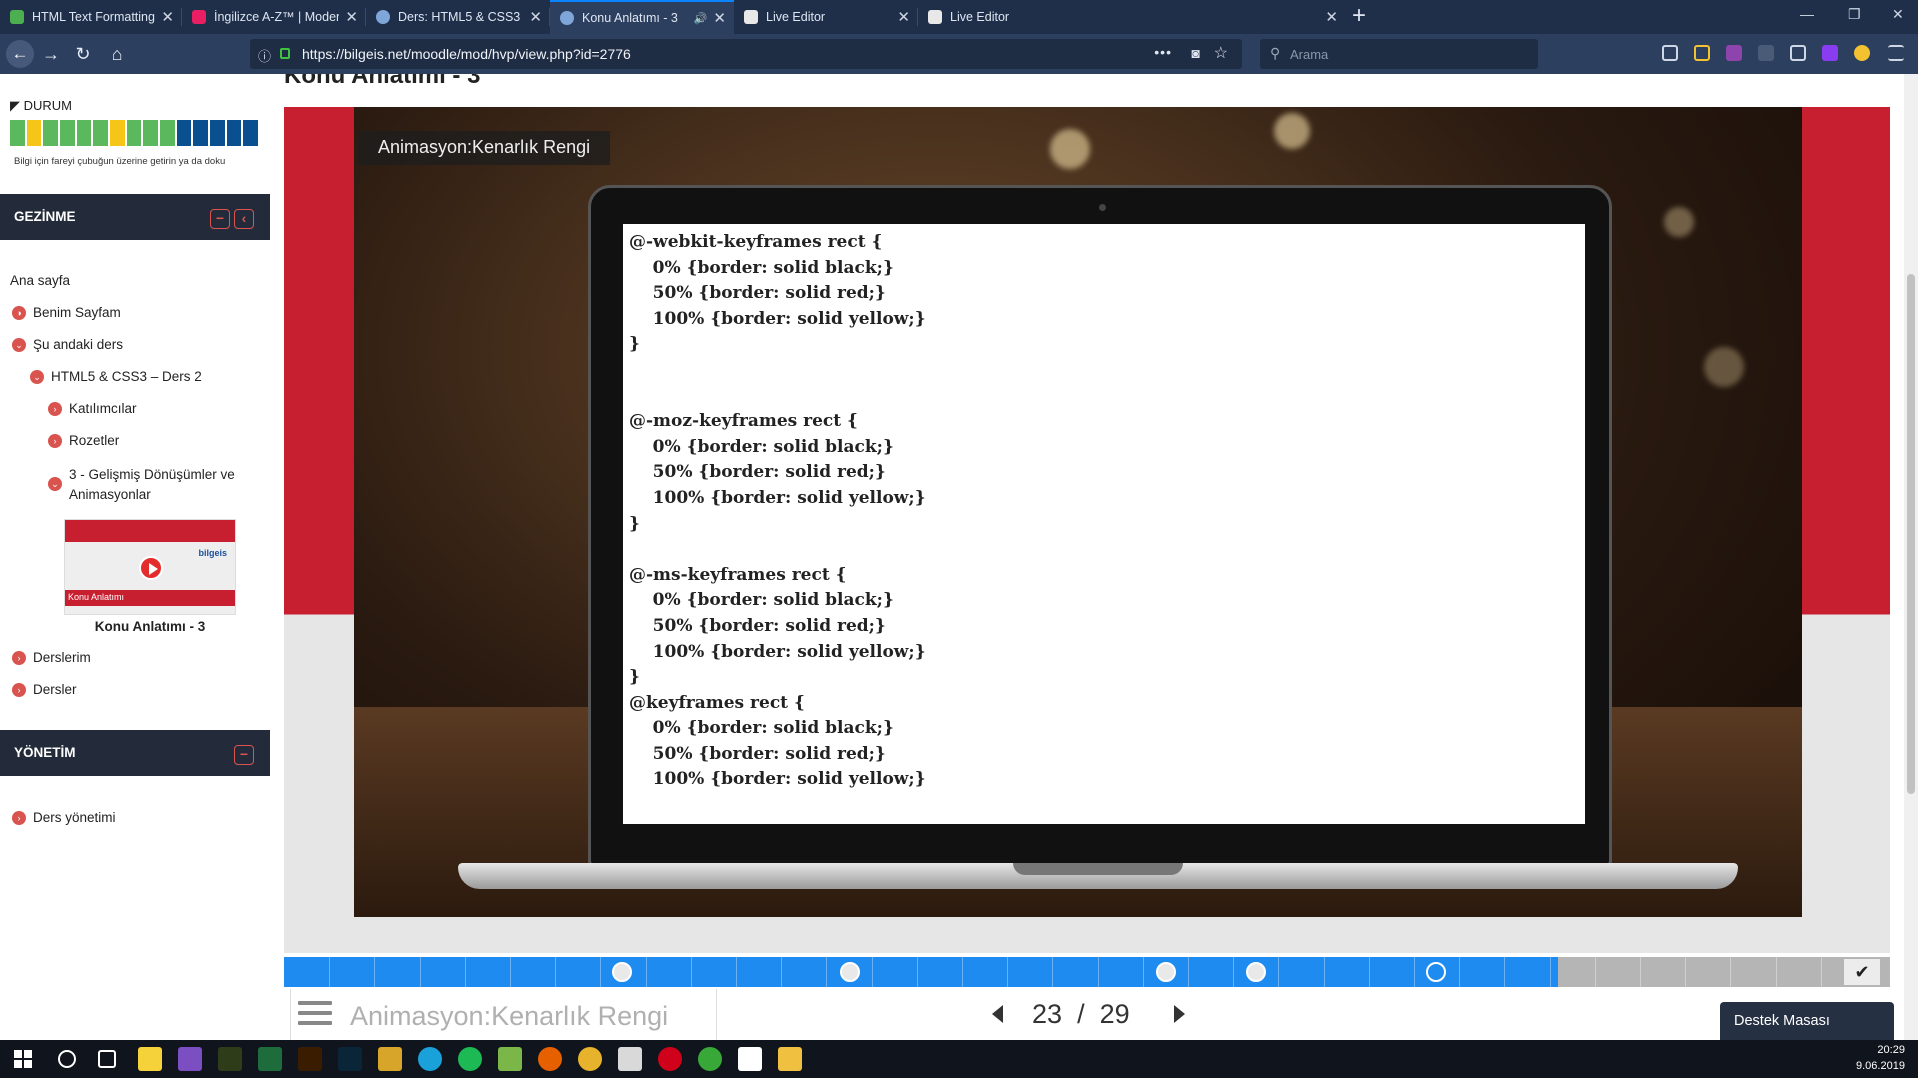  What do you see at coordinates (67, 344) in the screenshot?
I see `nav-current-course: ⌄ Şu andaki ders` at bounding box center [67, 344].